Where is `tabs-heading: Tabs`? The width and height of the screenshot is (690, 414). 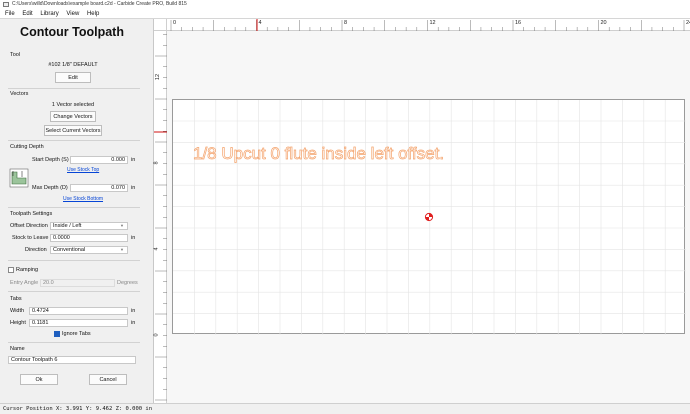 tabs-heading: Tabs is located at coordinates (16, 299).